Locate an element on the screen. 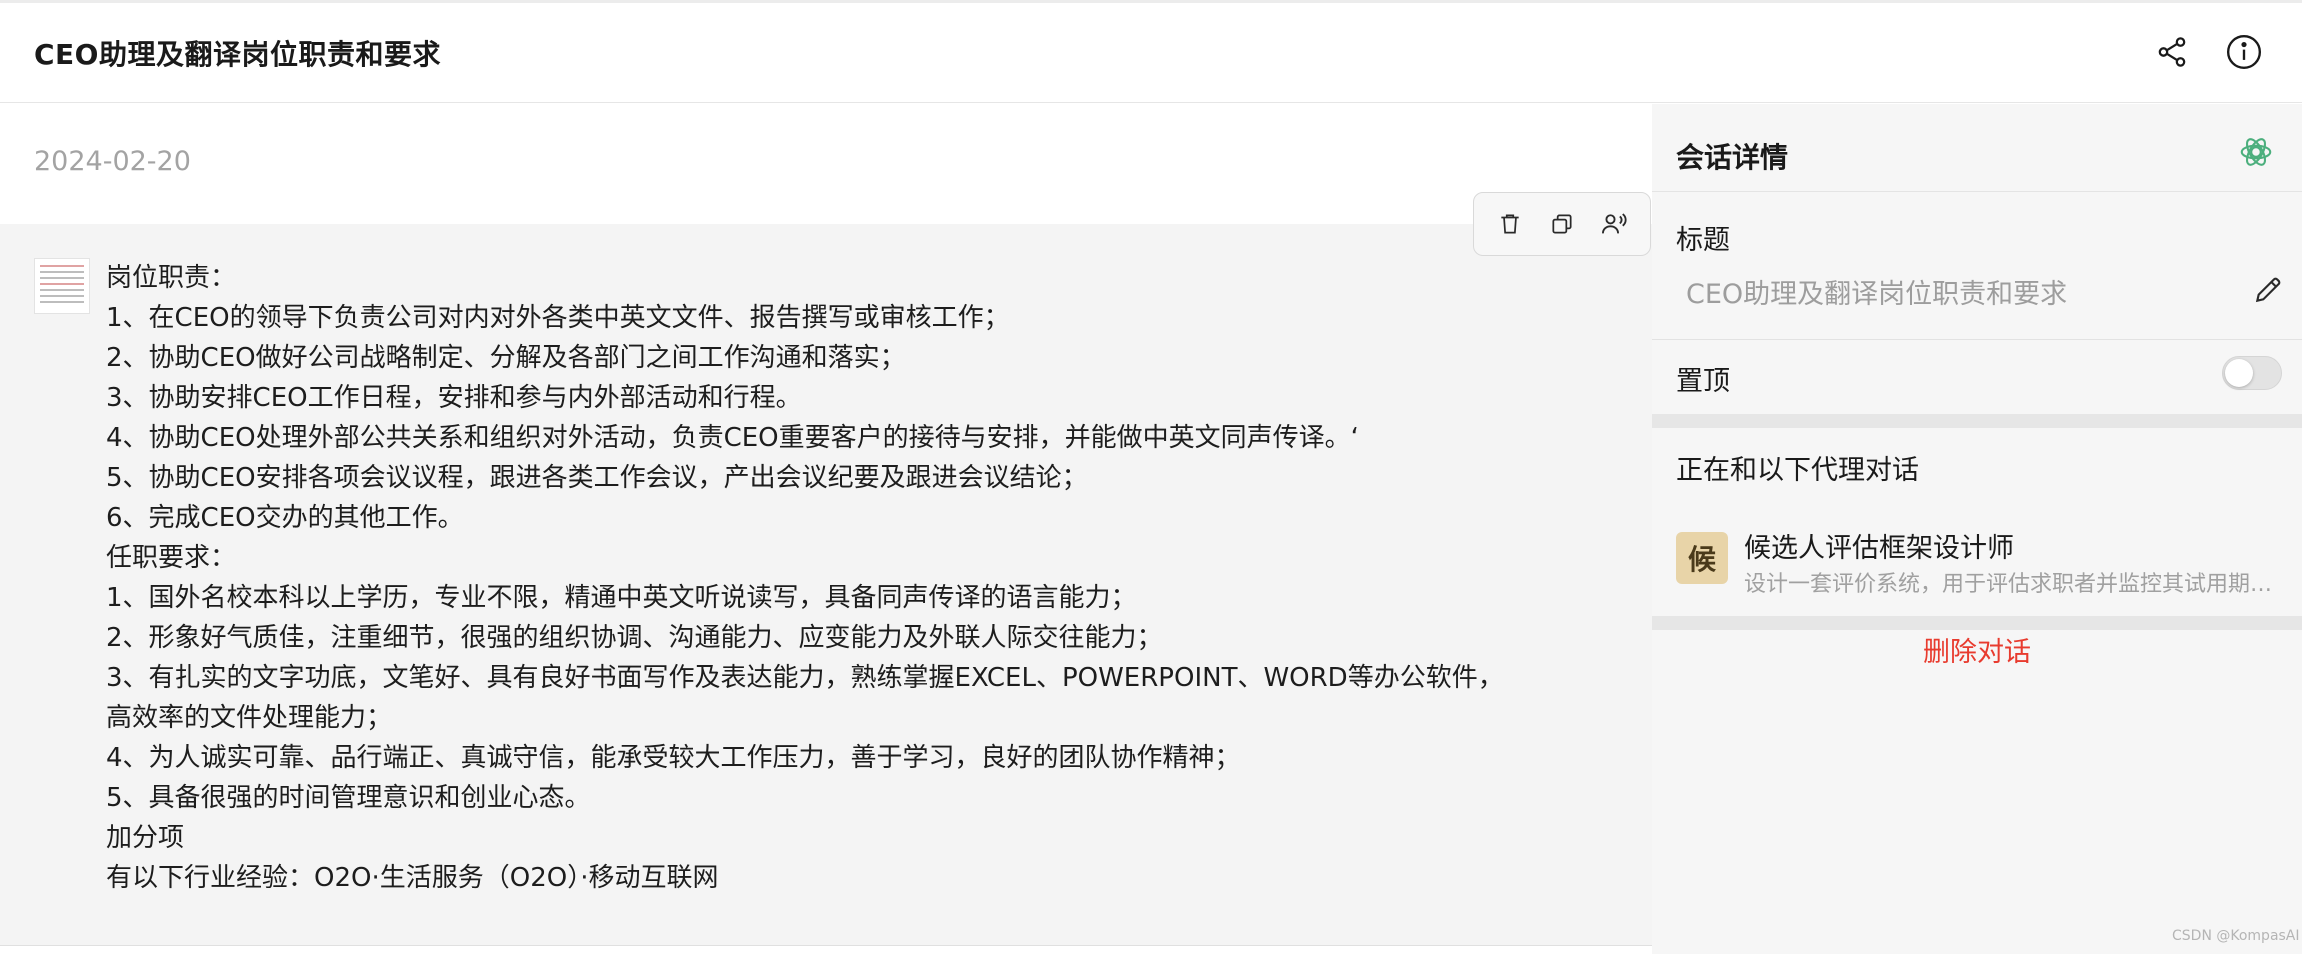 The width and height of the screenshot is (2302, 954). message-line: 加分项 is located at coordinates (145, 838).